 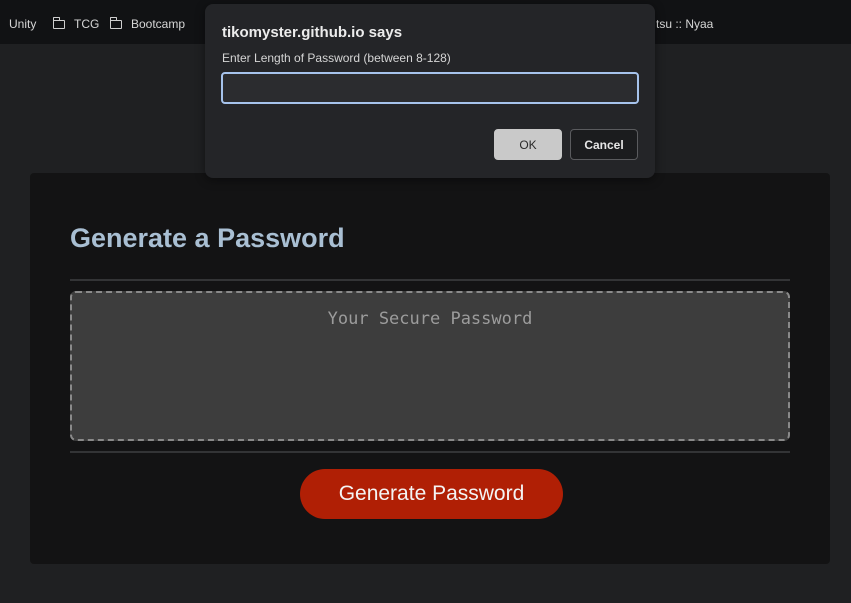 I want to click on bookmark-label: TCG, so click(x=87, y=24).